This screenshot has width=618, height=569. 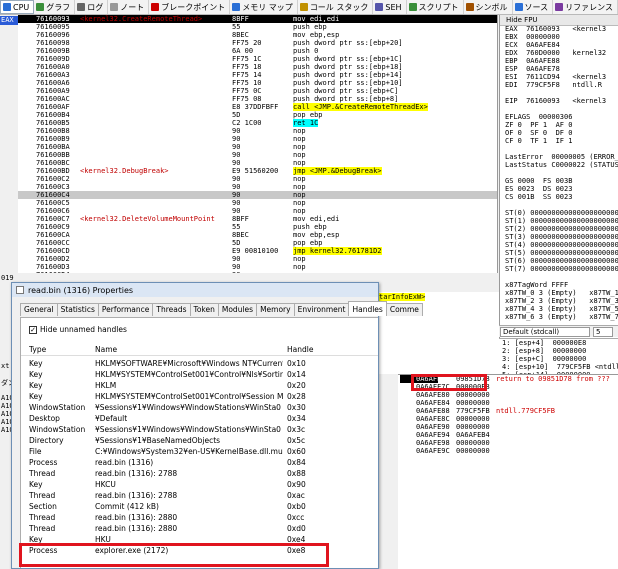 What do you see at coordinates (508, 435) in the screenshot?
I see `stack-dump-row: 0A6AFE94 0A6AFEB4` at bounding box center [508, 435].